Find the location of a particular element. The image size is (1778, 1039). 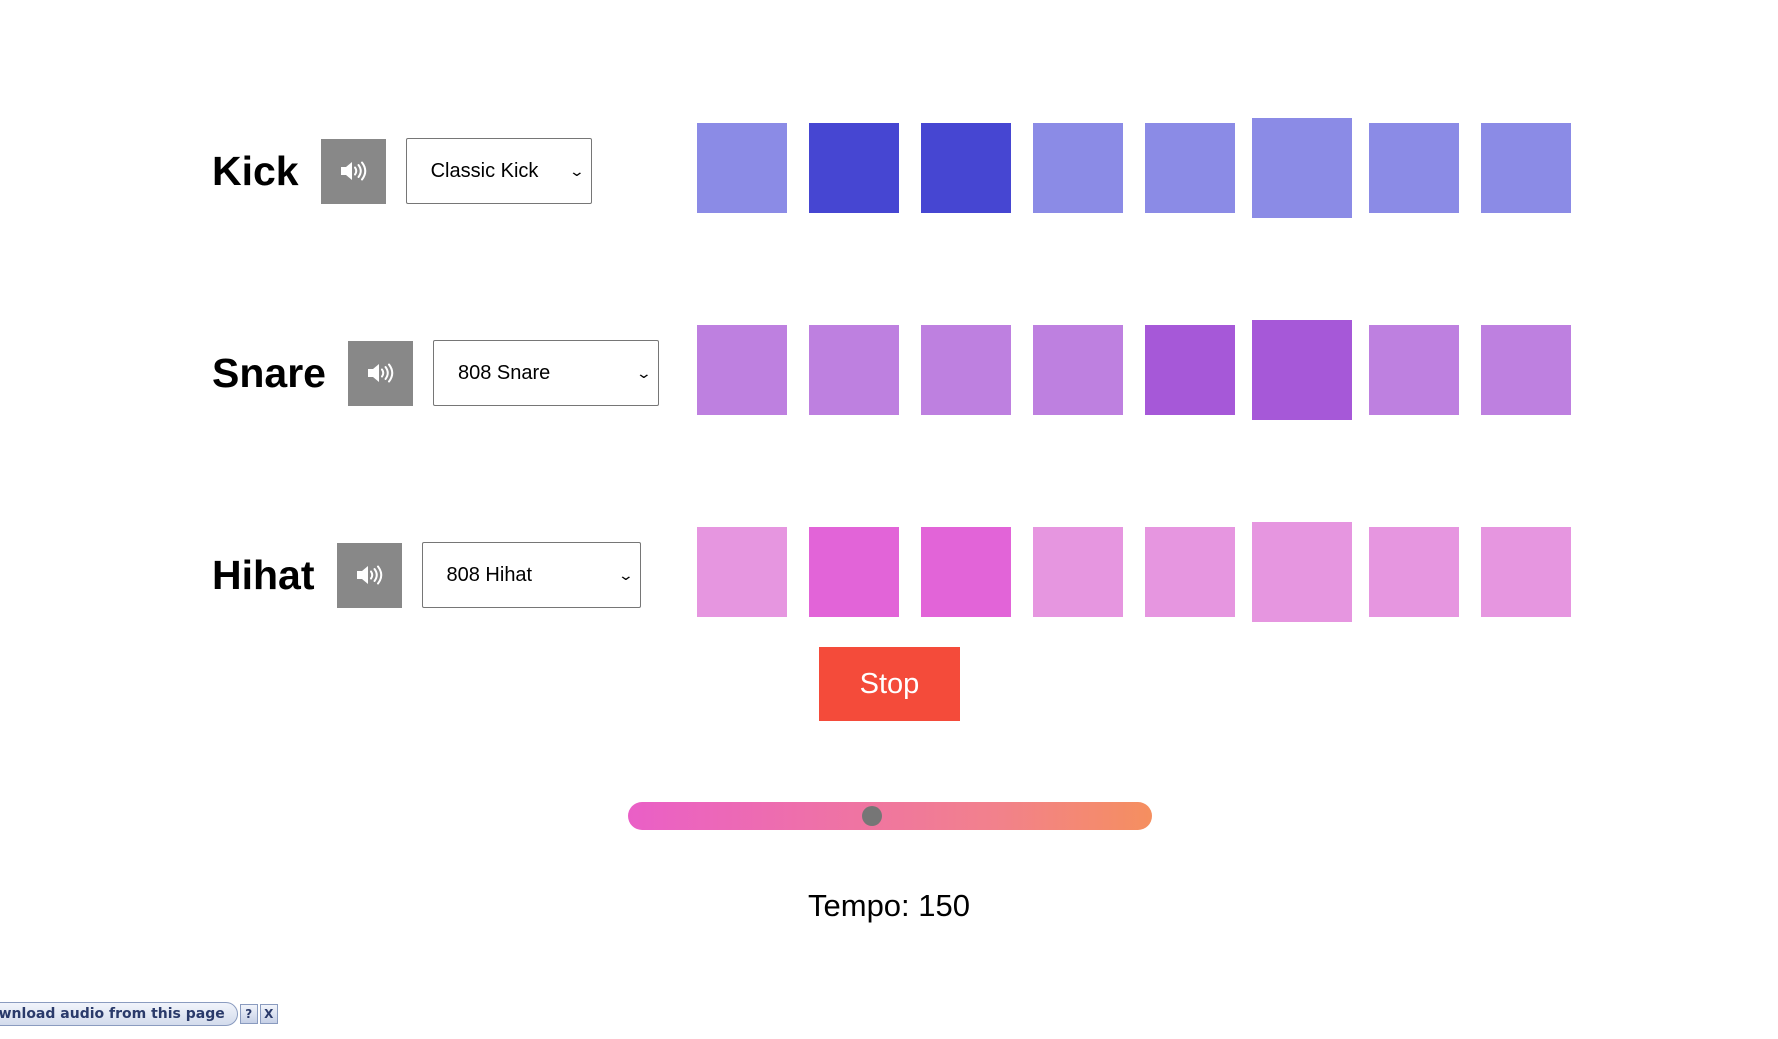

download-audio-link: ownload audio from this page is located at coordinates (119, 1014).